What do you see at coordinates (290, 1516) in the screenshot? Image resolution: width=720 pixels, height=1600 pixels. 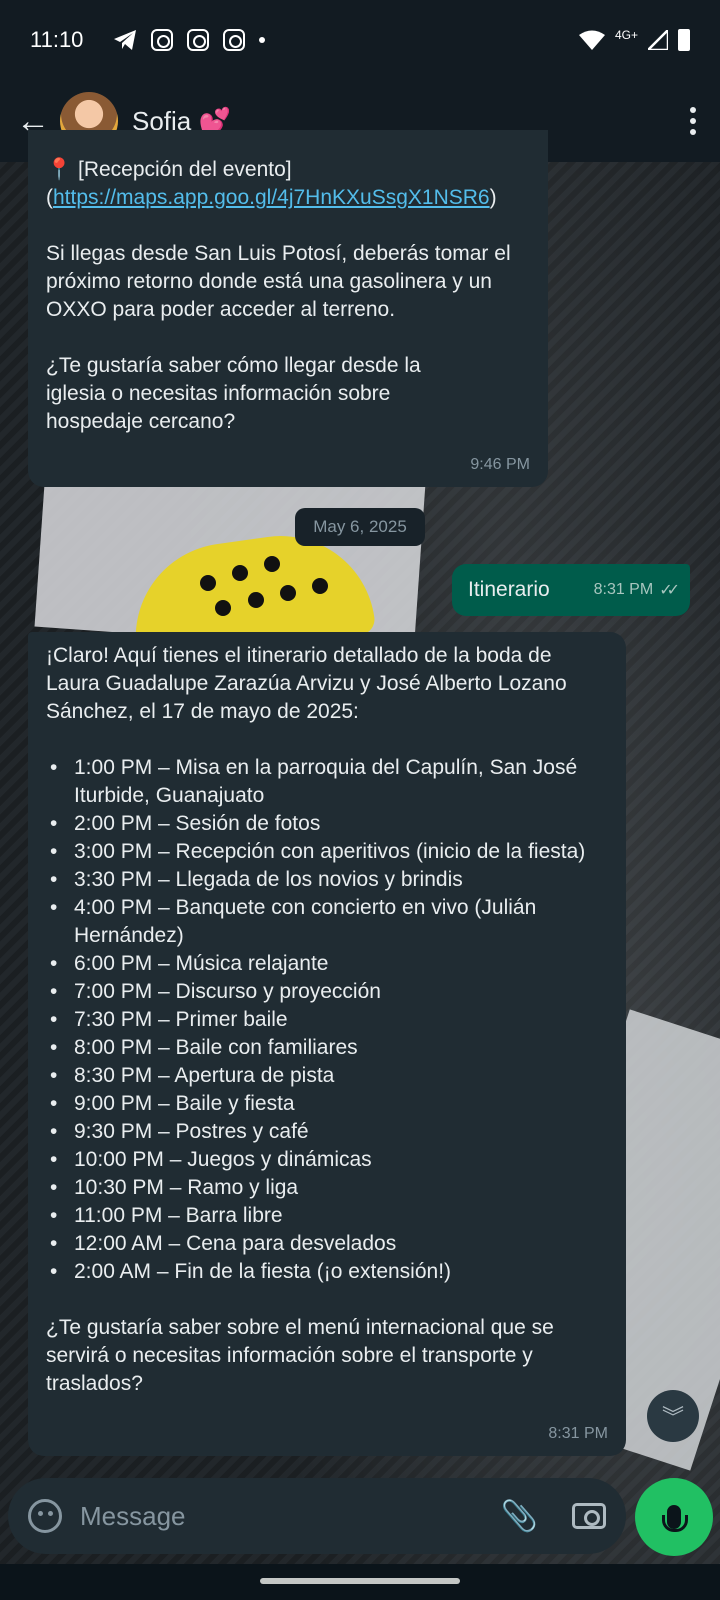 I see `message-input` at bounding box center [290, 1516].